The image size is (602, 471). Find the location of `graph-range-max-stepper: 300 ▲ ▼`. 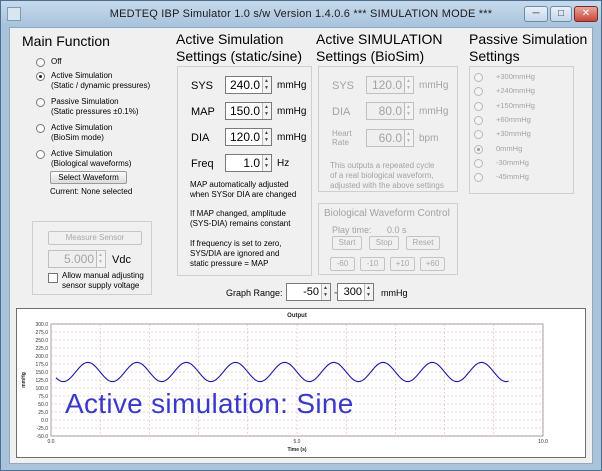

graph-range-max-stepper: 300 ▲ ▼ is located at coordinates (355, 292).